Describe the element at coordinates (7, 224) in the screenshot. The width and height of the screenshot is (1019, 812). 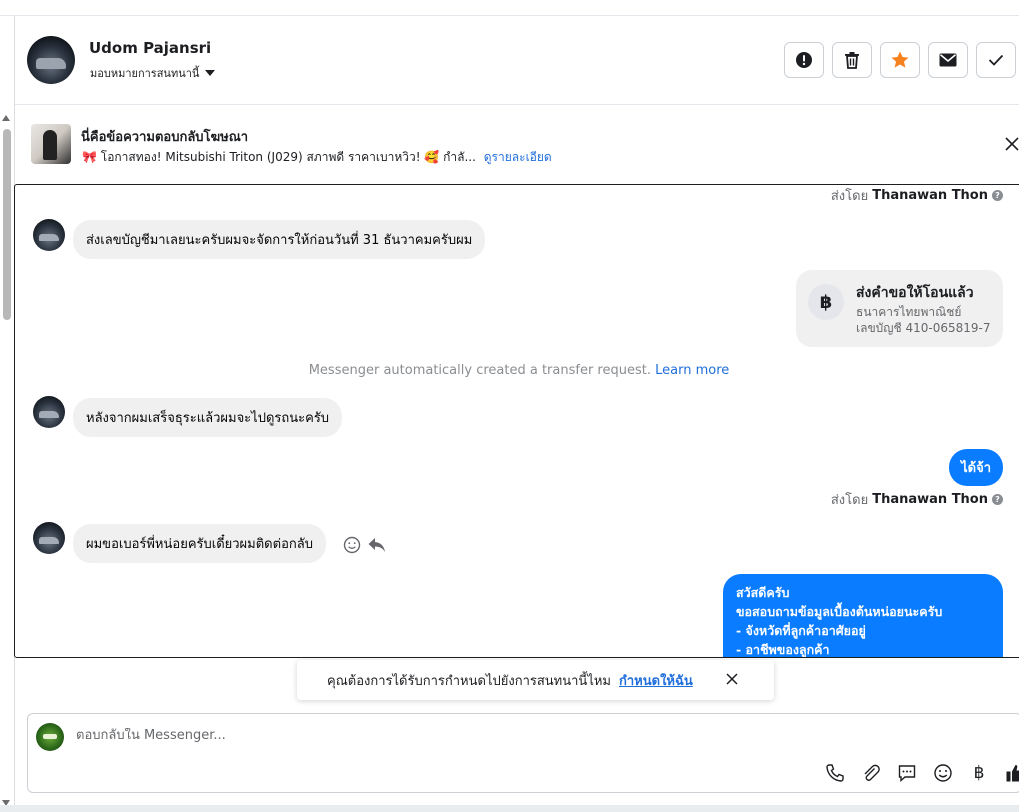
I see `scroll-thumb` at that location.